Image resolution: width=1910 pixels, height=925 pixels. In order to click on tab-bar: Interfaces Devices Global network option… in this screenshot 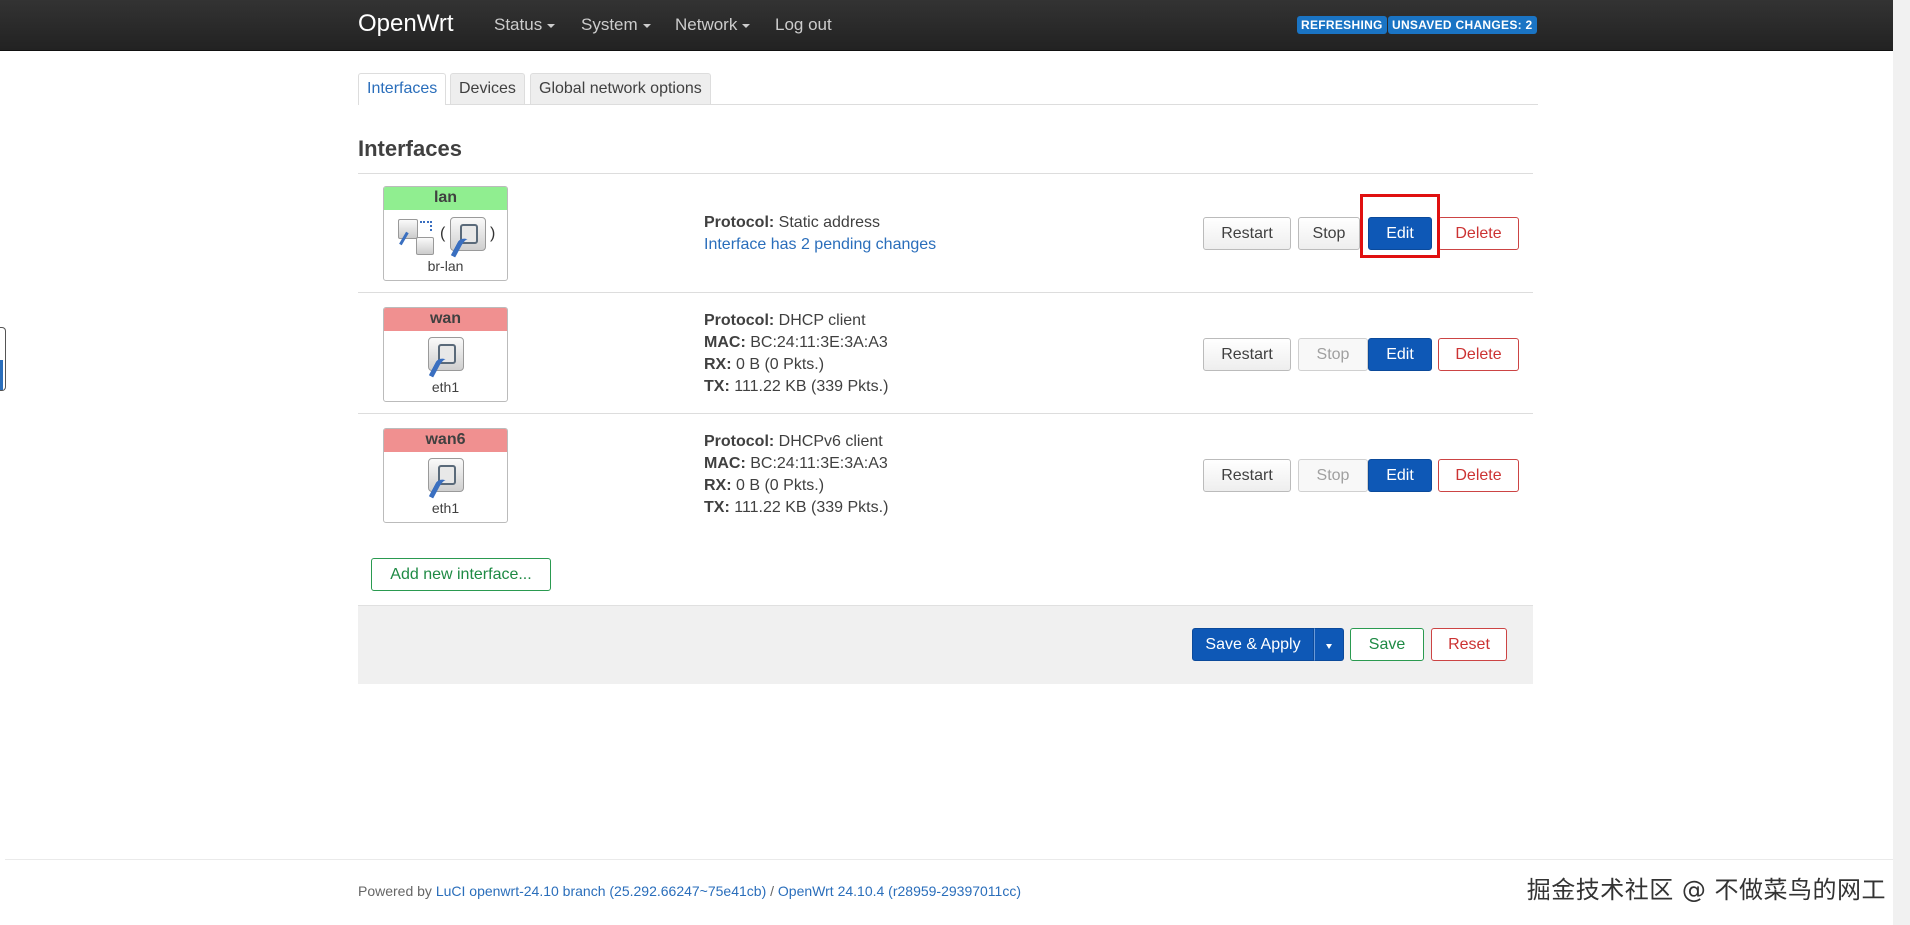, I will do `click(948, 89)`.